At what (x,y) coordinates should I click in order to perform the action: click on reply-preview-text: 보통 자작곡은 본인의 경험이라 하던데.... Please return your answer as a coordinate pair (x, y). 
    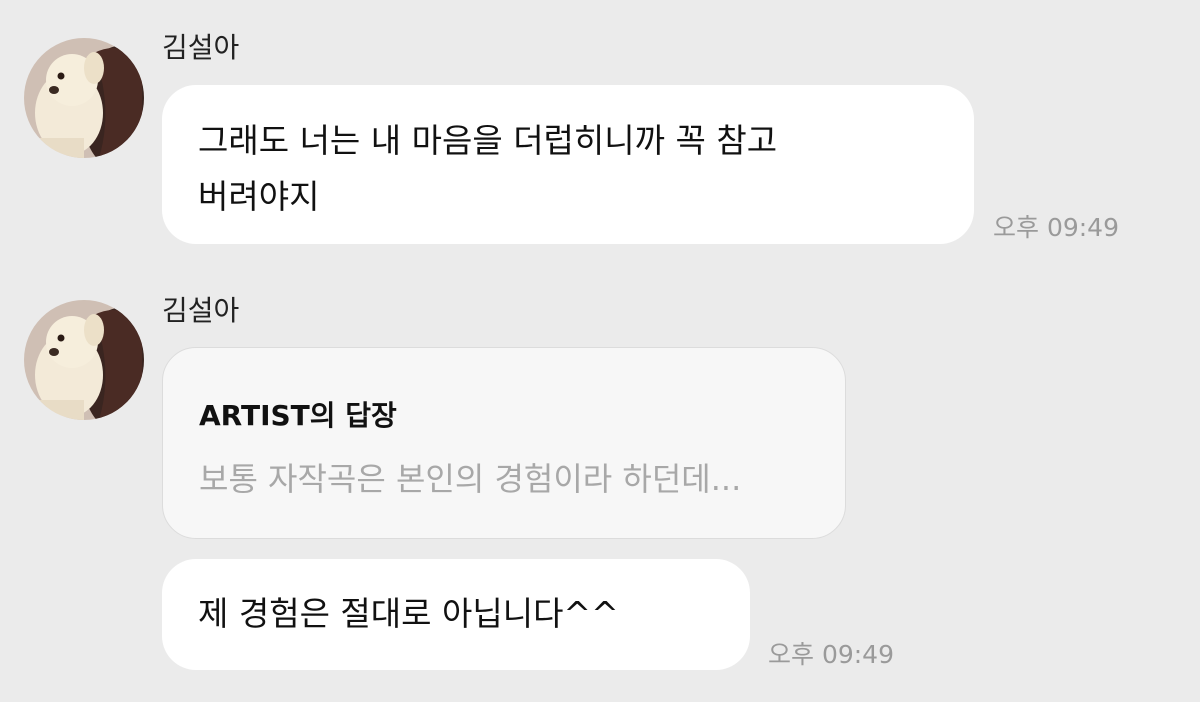
    Looking at the image, I should click on (470, 479).